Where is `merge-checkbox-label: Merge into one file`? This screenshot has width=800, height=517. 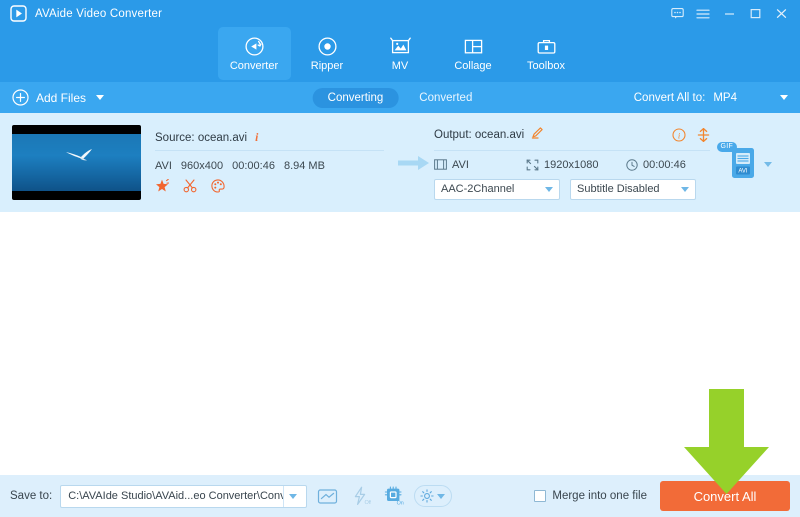 merge-checkbox-label: Merge into one file is located at coordinates (599, 496).